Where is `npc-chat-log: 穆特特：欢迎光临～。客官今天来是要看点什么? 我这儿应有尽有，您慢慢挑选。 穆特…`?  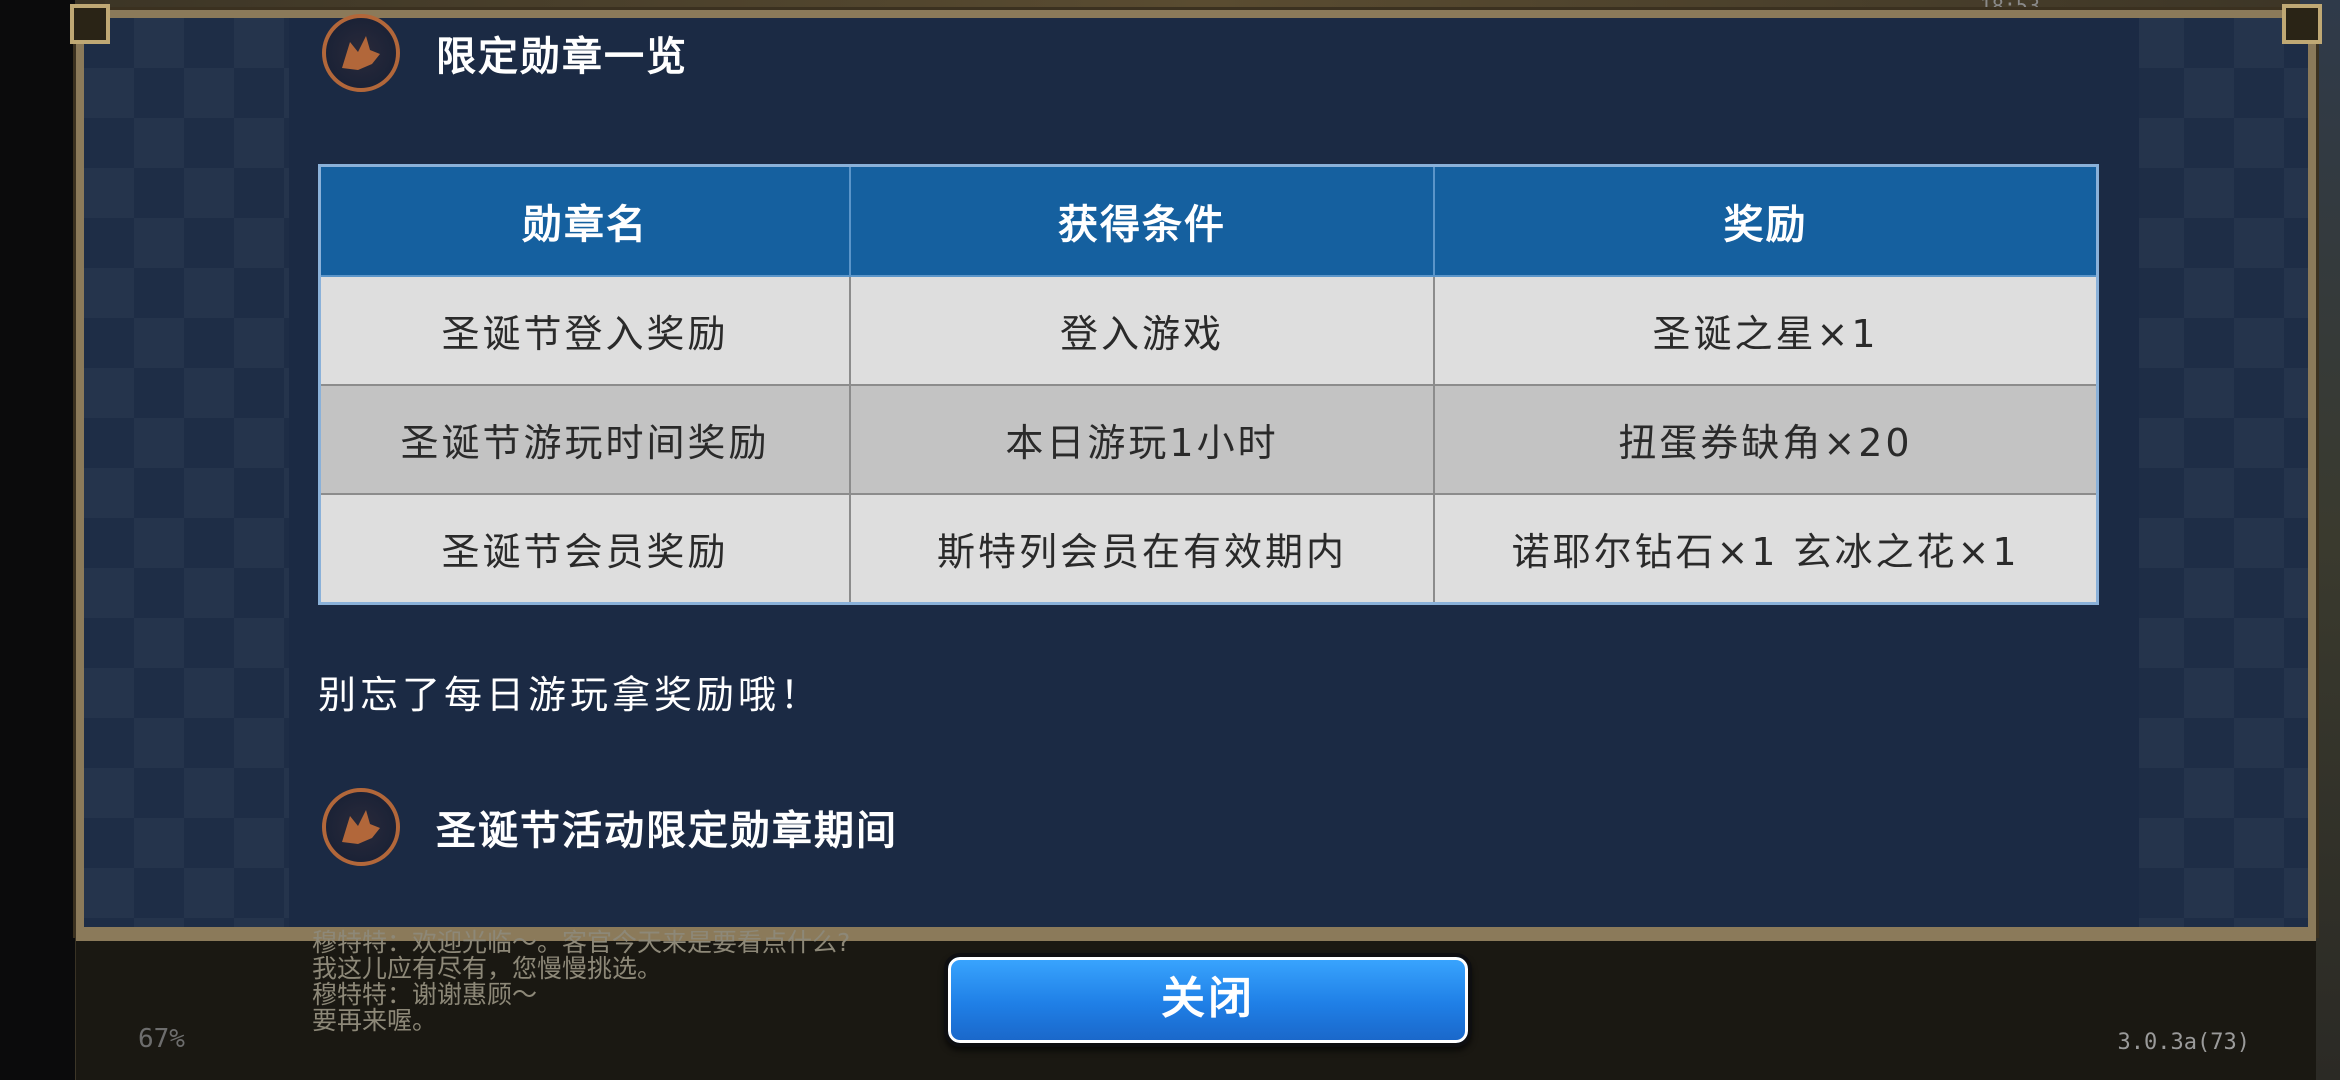 npc-chat-log: 穆特特：欢迎光临～。客官今天来是要看点什么? 我这儿应有尽有，您慢慢挑选。 穆特… is located at coordinates (581, 982).